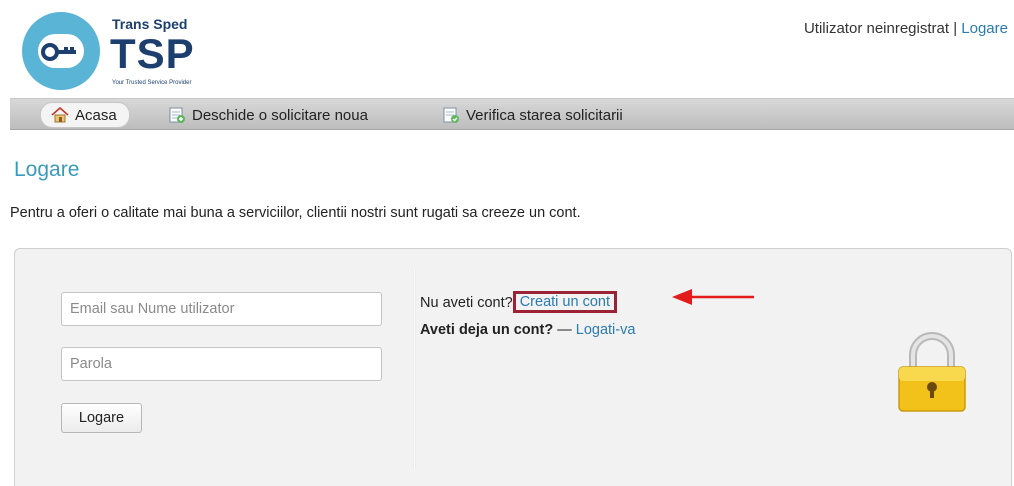 The image size is (1014, 486). Describe the element at coordinates (414, 369) in the screenshot. I see `panel-divider` at that location.